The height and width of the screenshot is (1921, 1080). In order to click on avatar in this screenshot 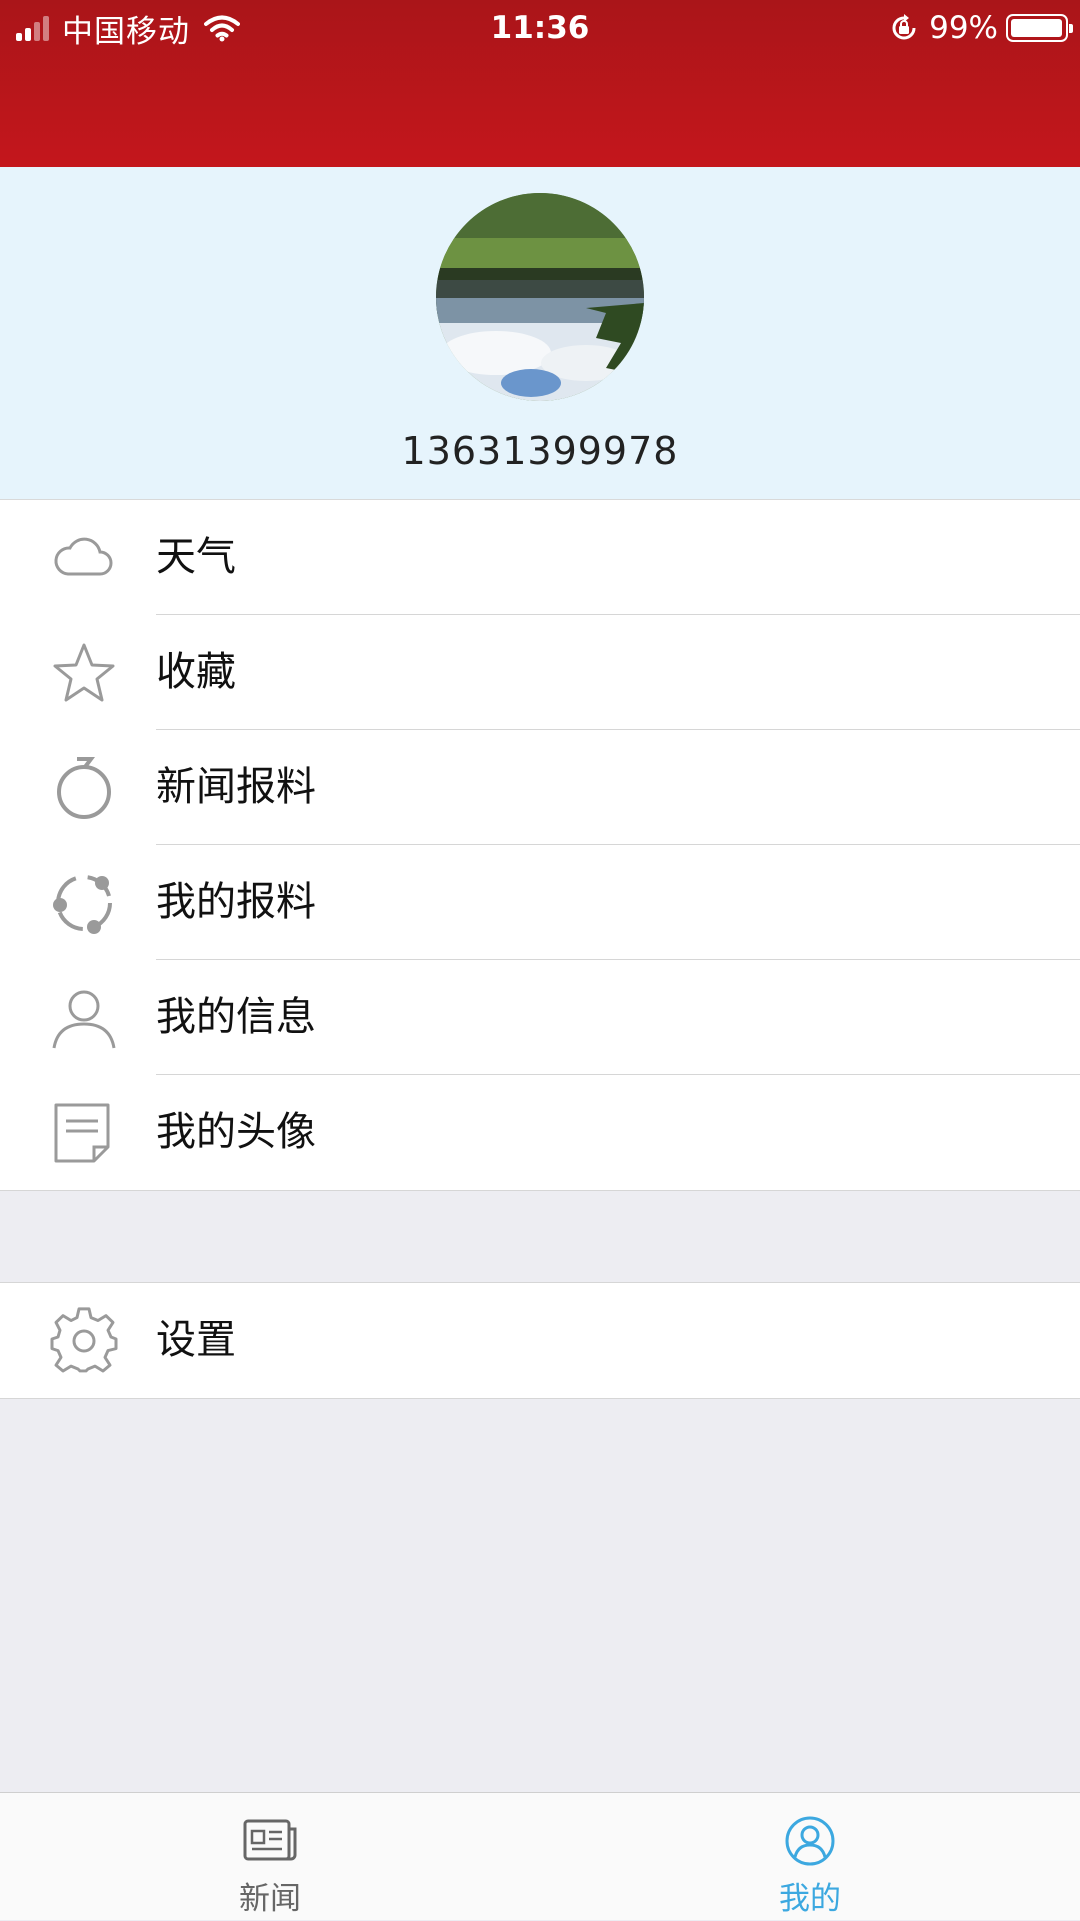, I will do `click(540, 297)`.